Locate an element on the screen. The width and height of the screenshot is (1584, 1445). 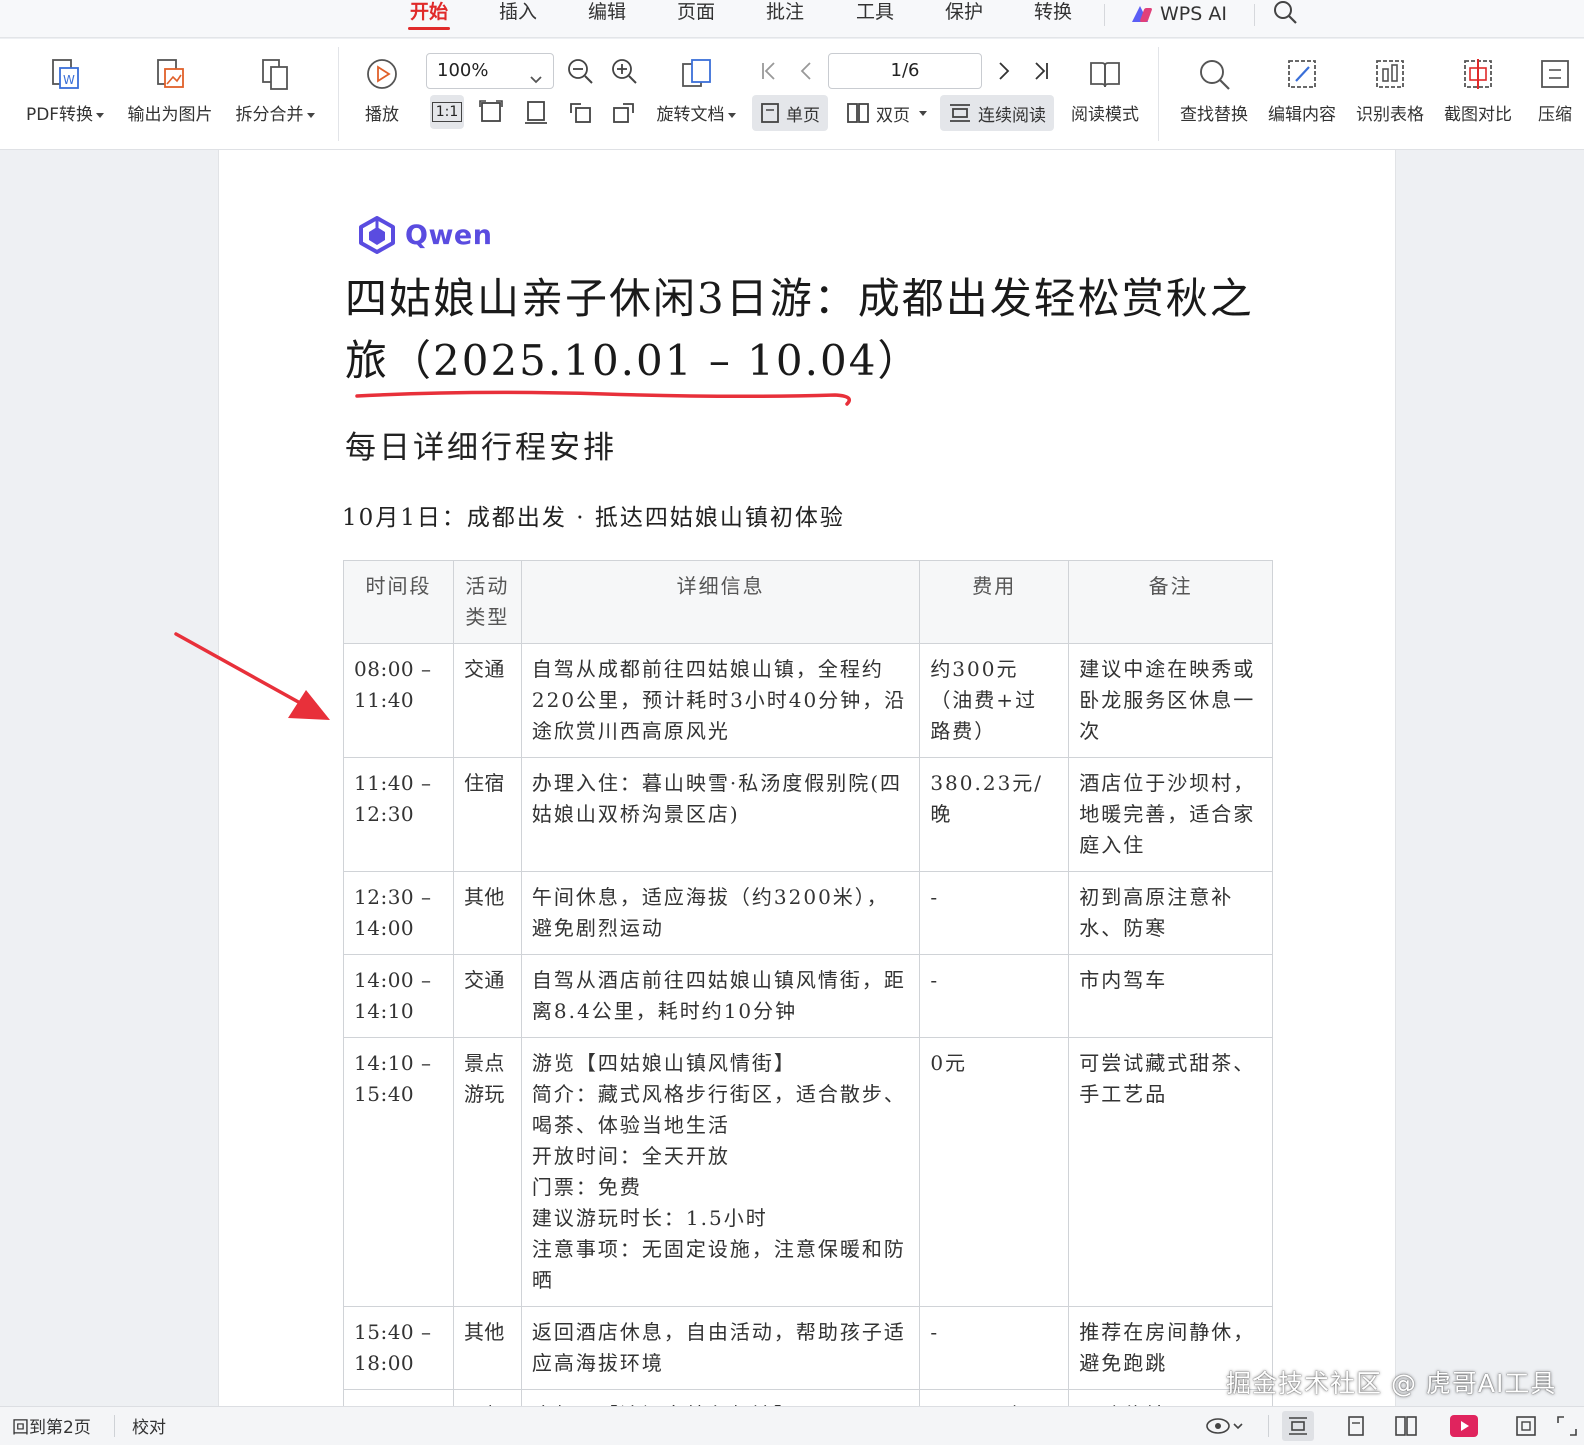
tab-edit: 编辑 is located at coordinates (607, 18).